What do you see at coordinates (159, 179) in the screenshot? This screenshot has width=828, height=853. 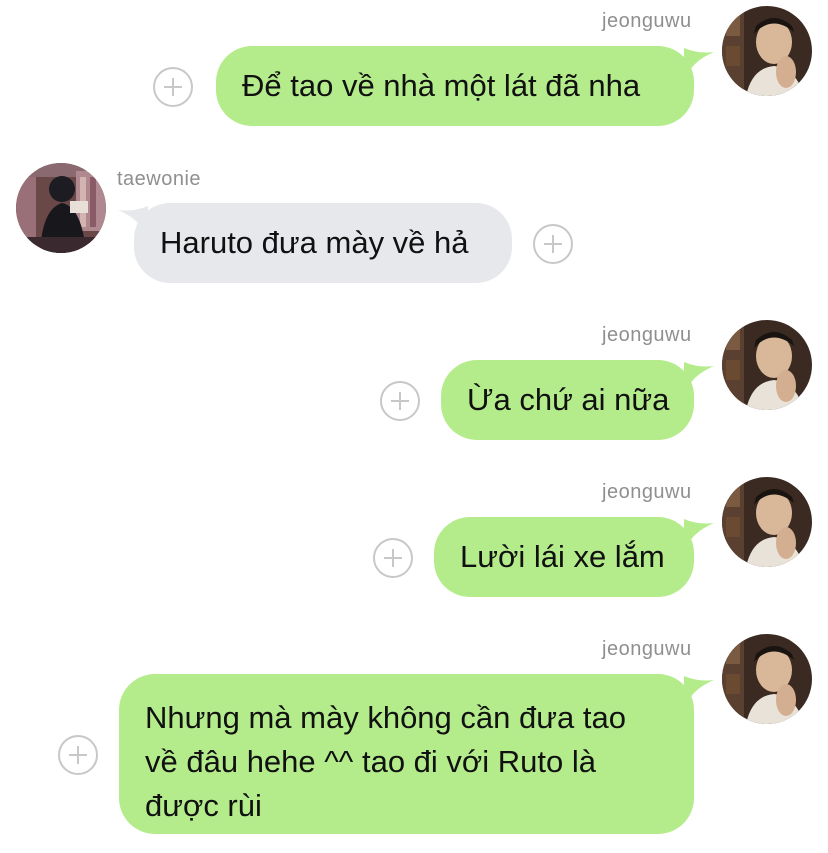 I see `sender-name: taewonie` at bounding box center [159, 179].